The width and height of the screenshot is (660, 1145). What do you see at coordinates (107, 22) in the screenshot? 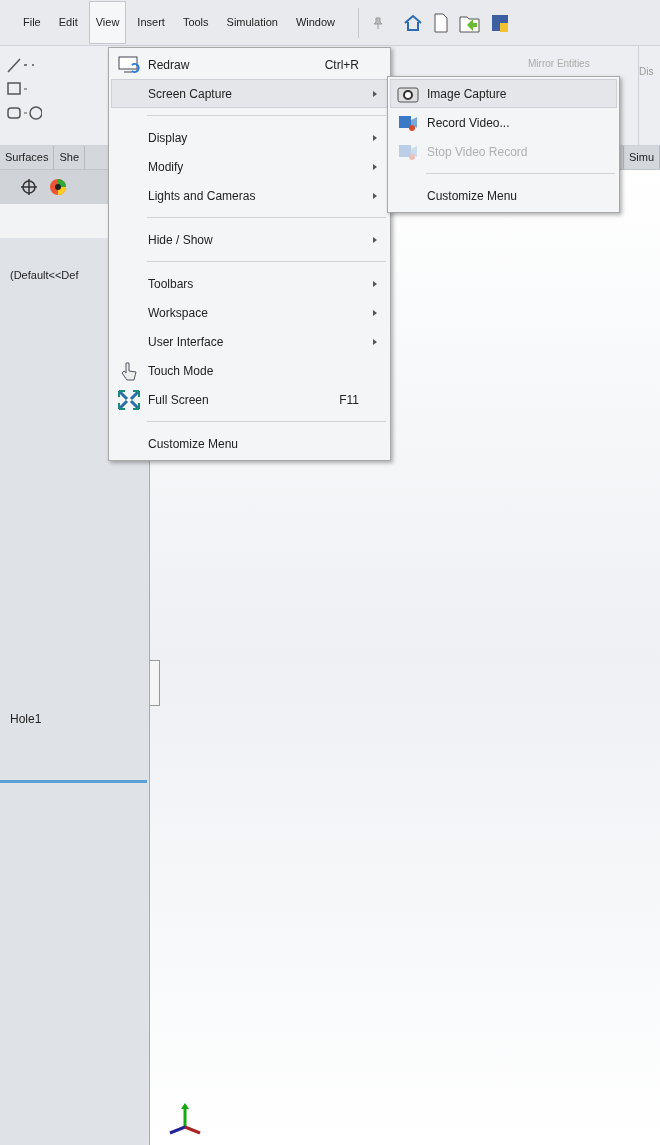
I see `menu-bar-item: View` at bounding box center [107, 22].